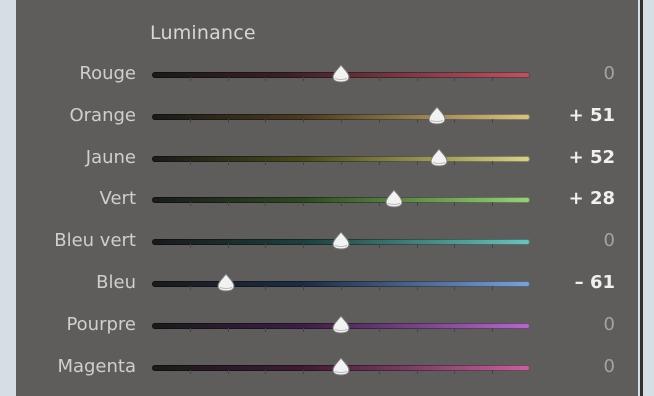 The image size is (654, 396). I want to click on slider-row: Rouge 0, so click(327, 75).